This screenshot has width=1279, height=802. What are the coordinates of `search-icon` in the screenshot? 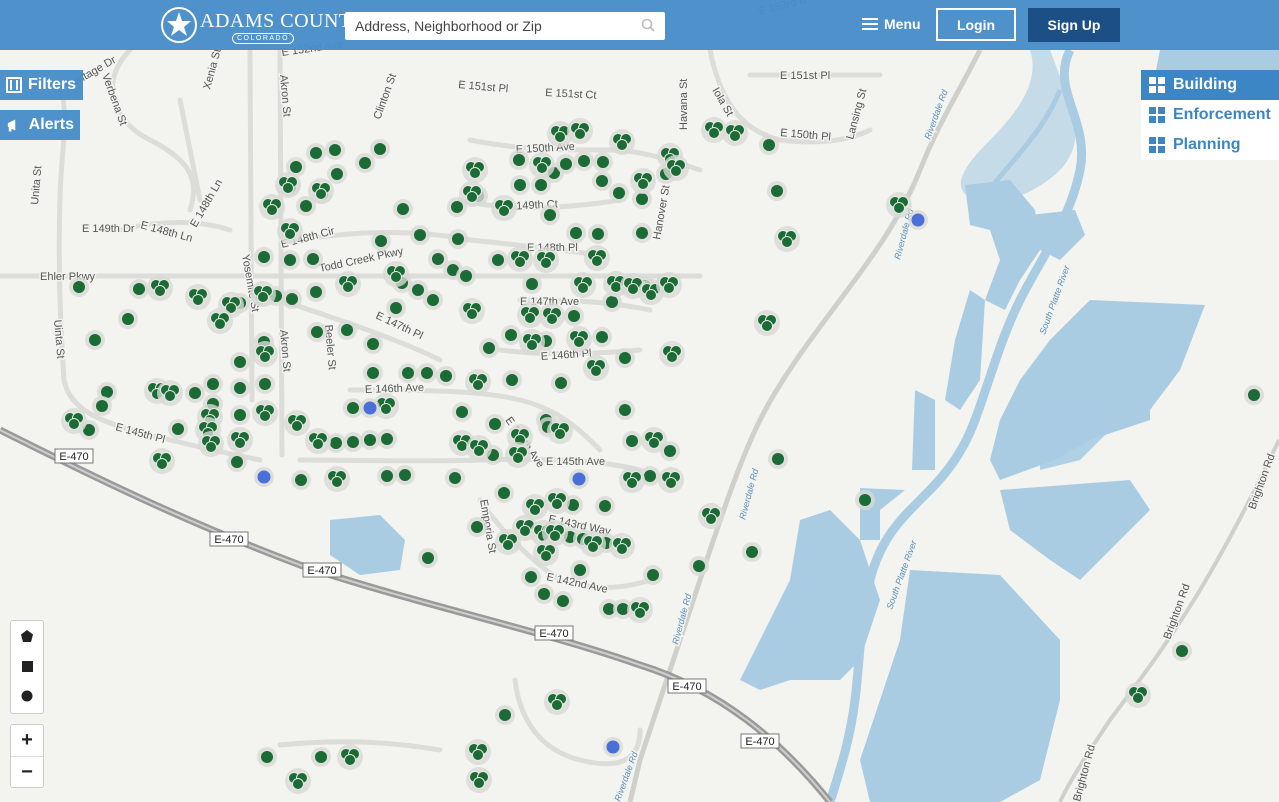 It's located at (648, 27).